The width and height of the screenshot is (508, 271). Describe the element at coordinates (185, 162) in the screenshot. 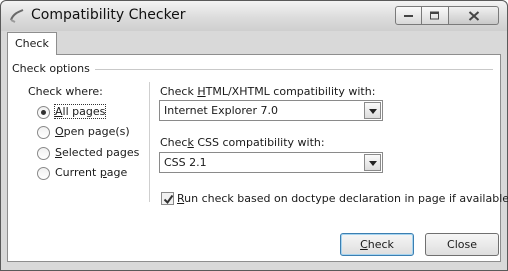

I see `css-compat-value: CSS 2.1` at that location.